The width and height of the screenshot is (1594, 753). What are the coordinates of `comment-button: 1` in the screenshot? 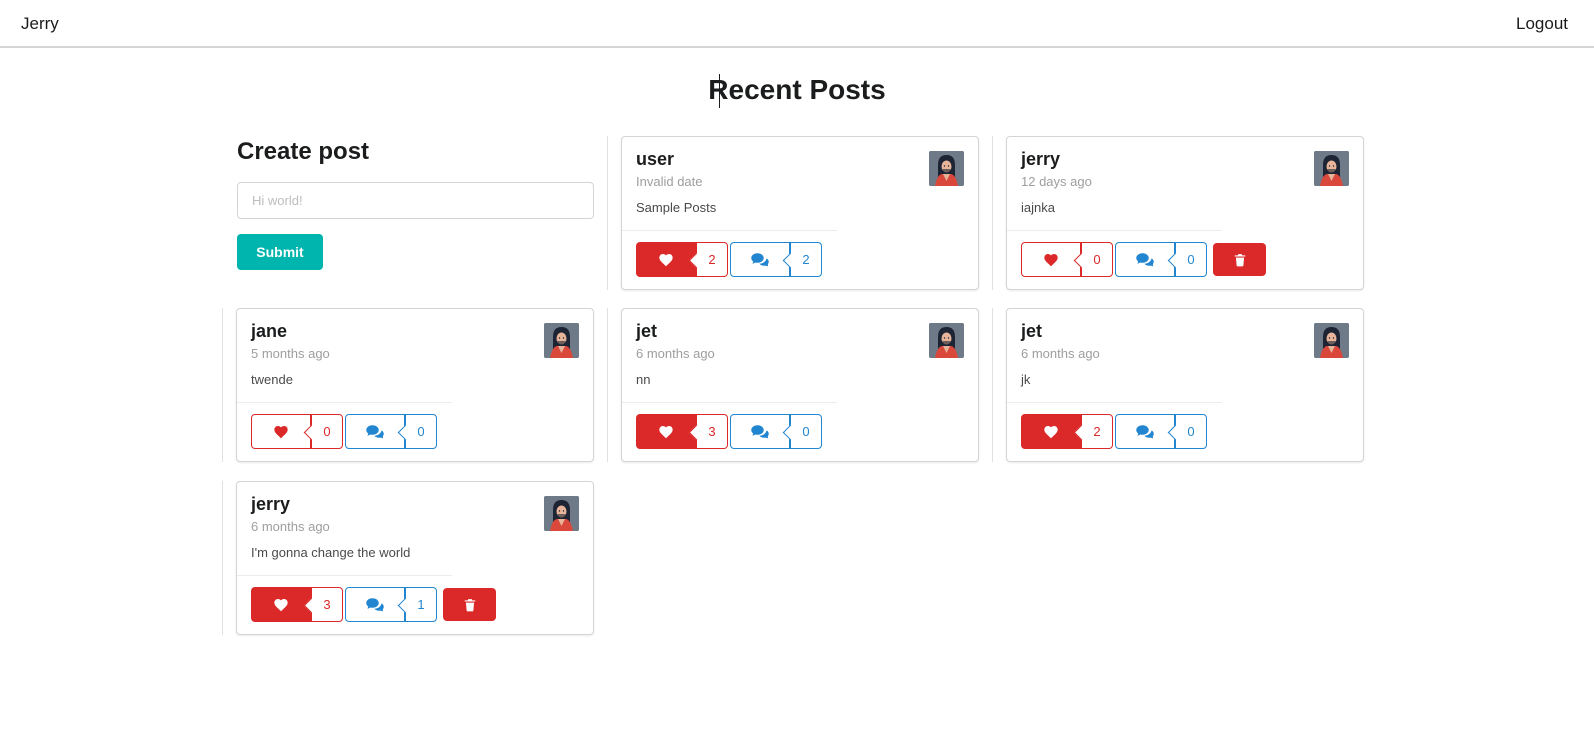 It's located at (391, 604).